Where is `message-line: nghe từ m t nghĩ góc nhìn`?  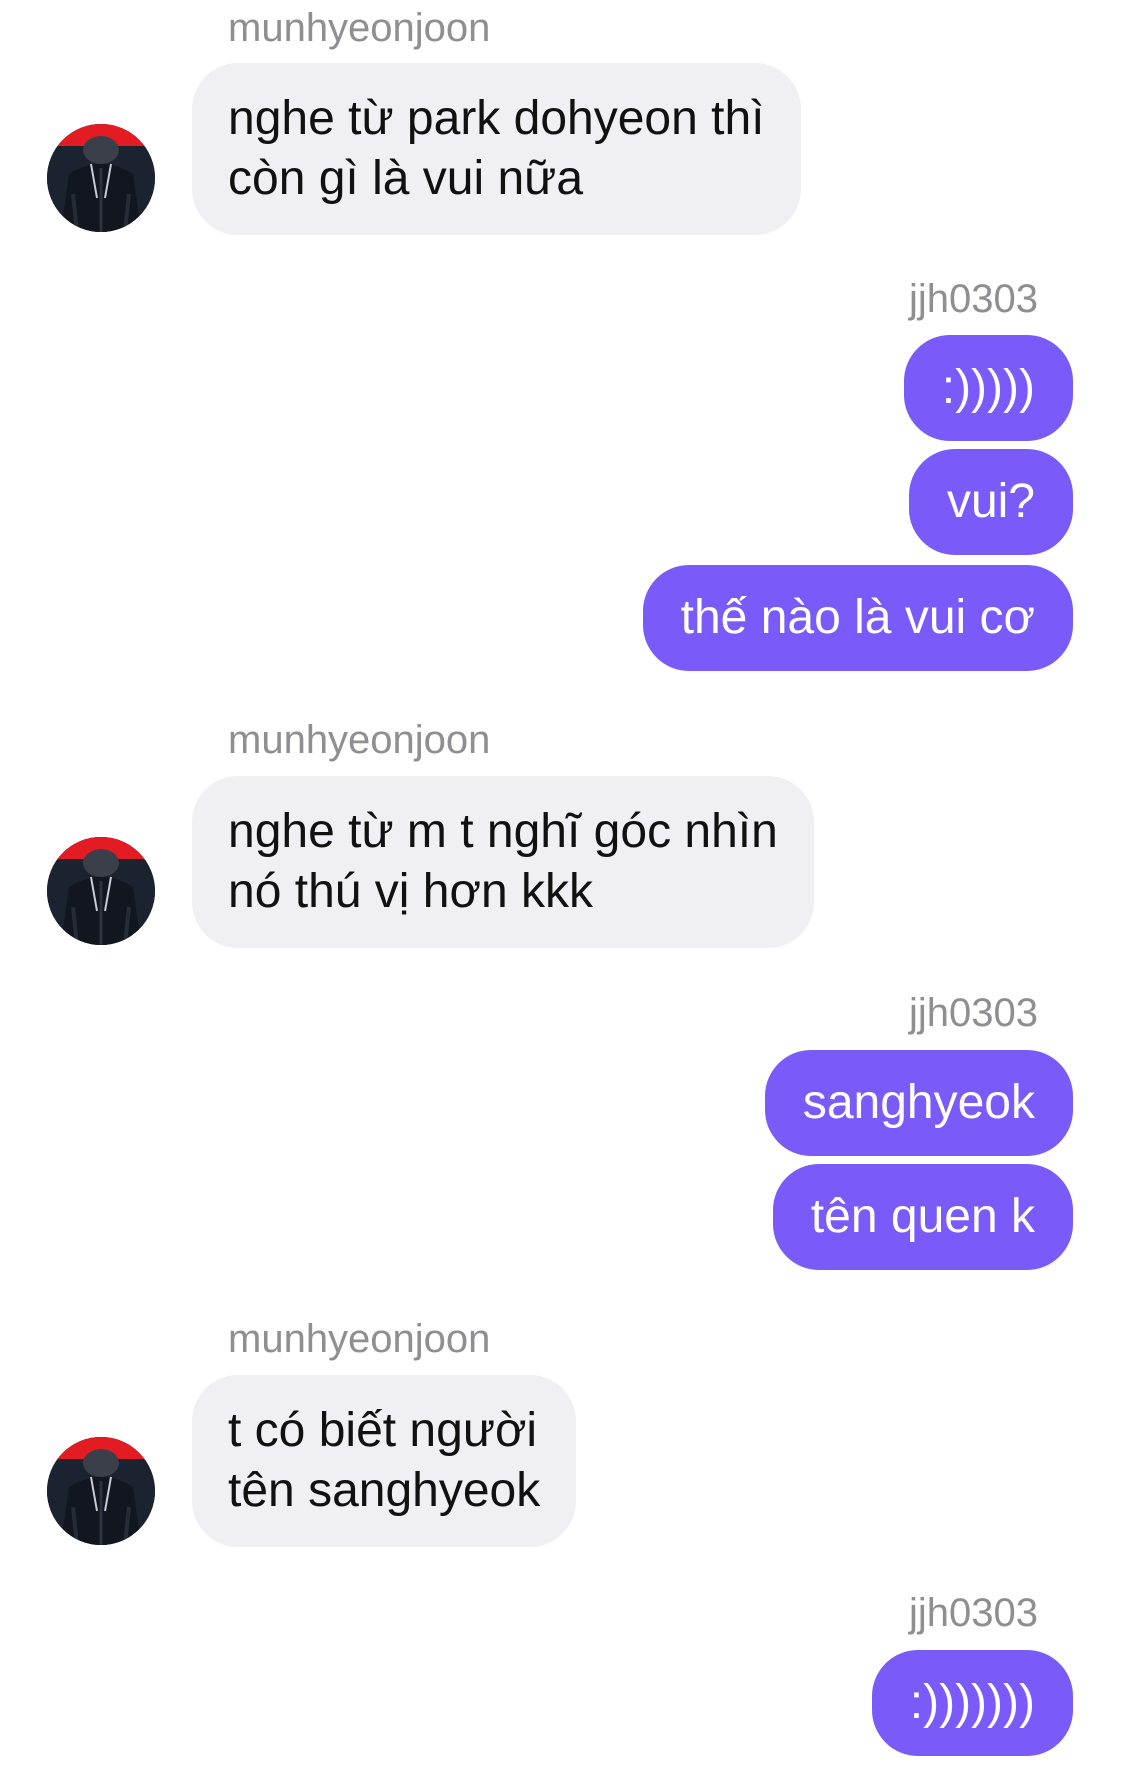
message-line: nghe từ m t nghĩ góc nhìn is located at coordinates (503, 831).